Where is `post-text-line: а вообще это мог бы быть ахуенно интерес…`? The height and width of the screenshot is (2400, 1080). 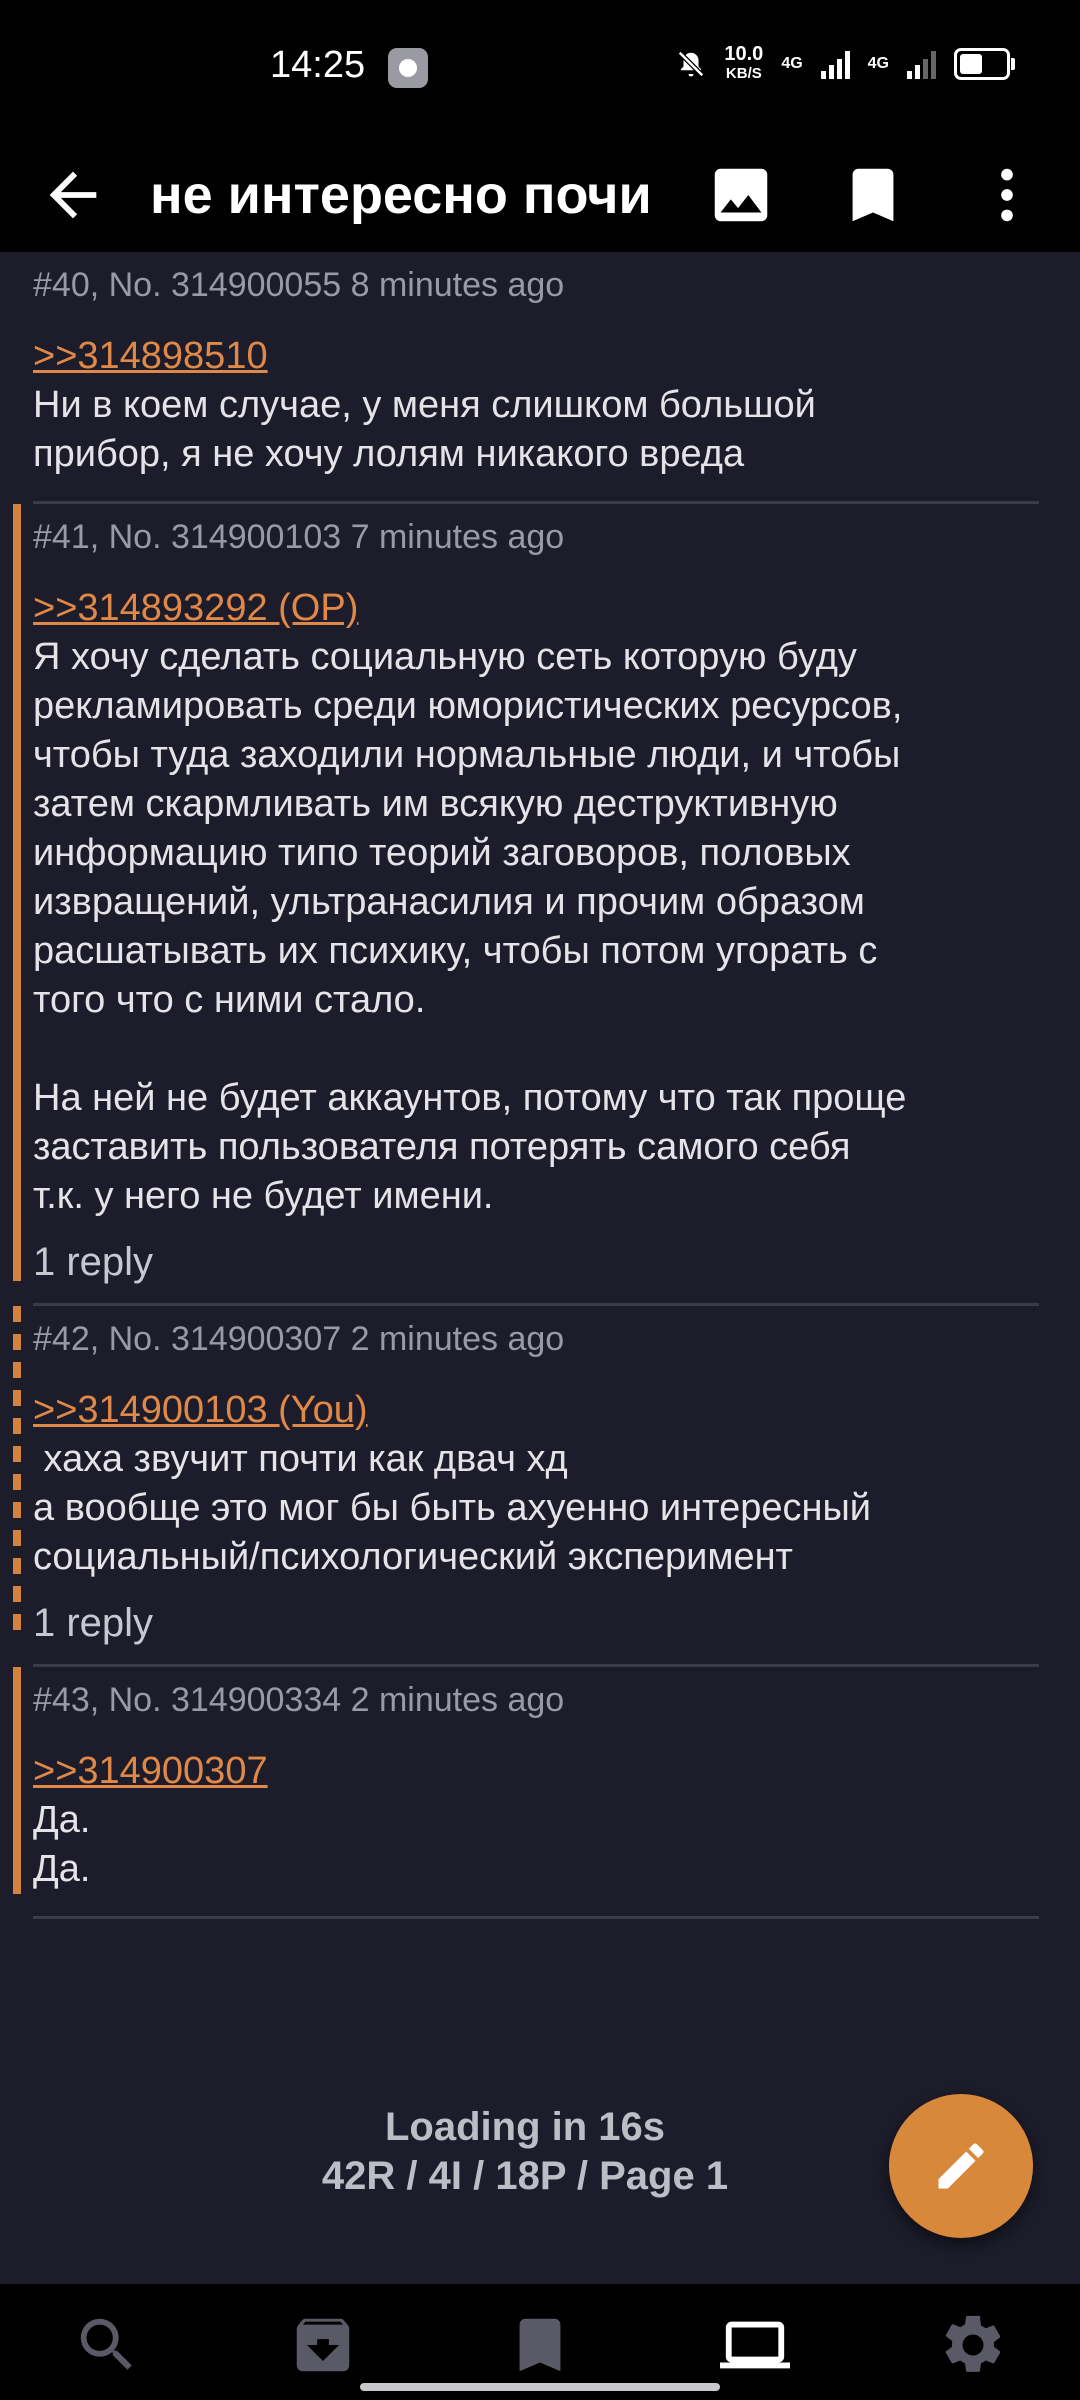
post-text-line: а вообще это мог бы быть ахуенно интерес… is located at coordinates (452, 1508).